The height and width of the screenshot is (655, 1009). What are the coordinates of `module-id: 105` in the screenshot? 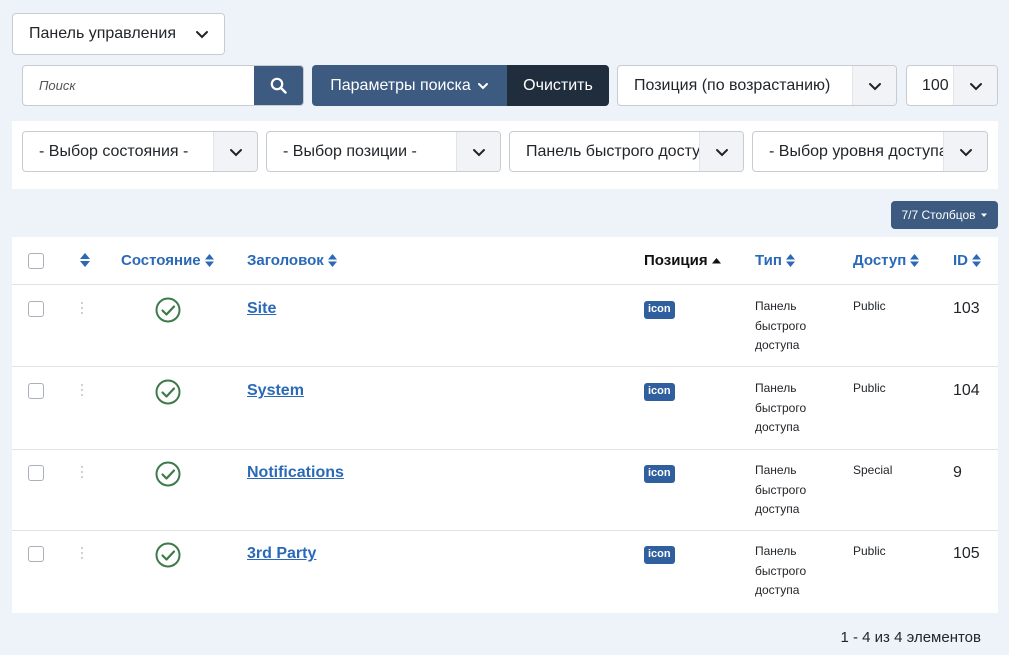 It's located at (966, 553).